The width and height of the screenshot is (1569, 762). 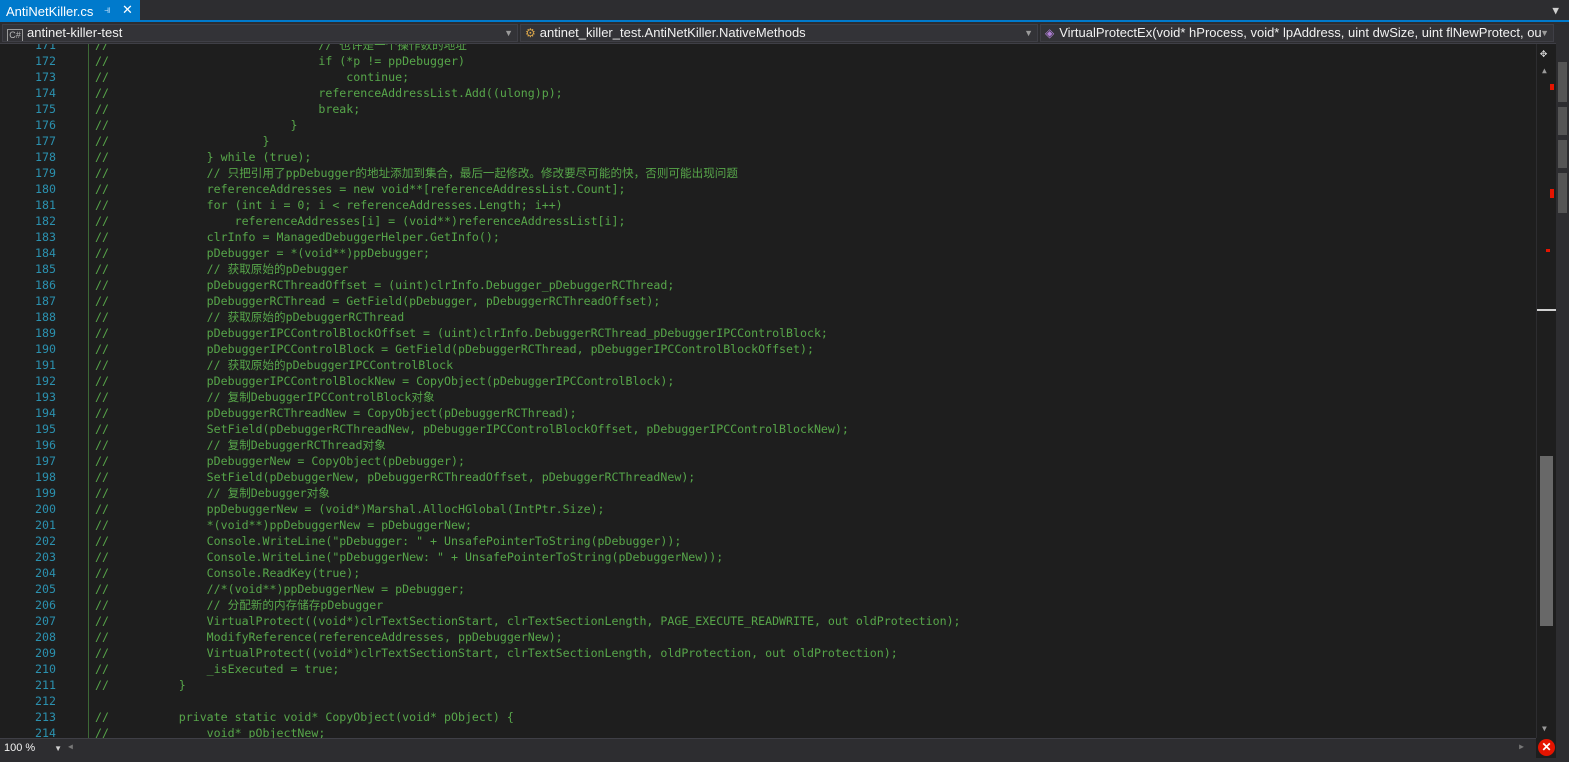 I want to click on code-line: 210 // _isExecuted = true;, so click(x=779, y=669).